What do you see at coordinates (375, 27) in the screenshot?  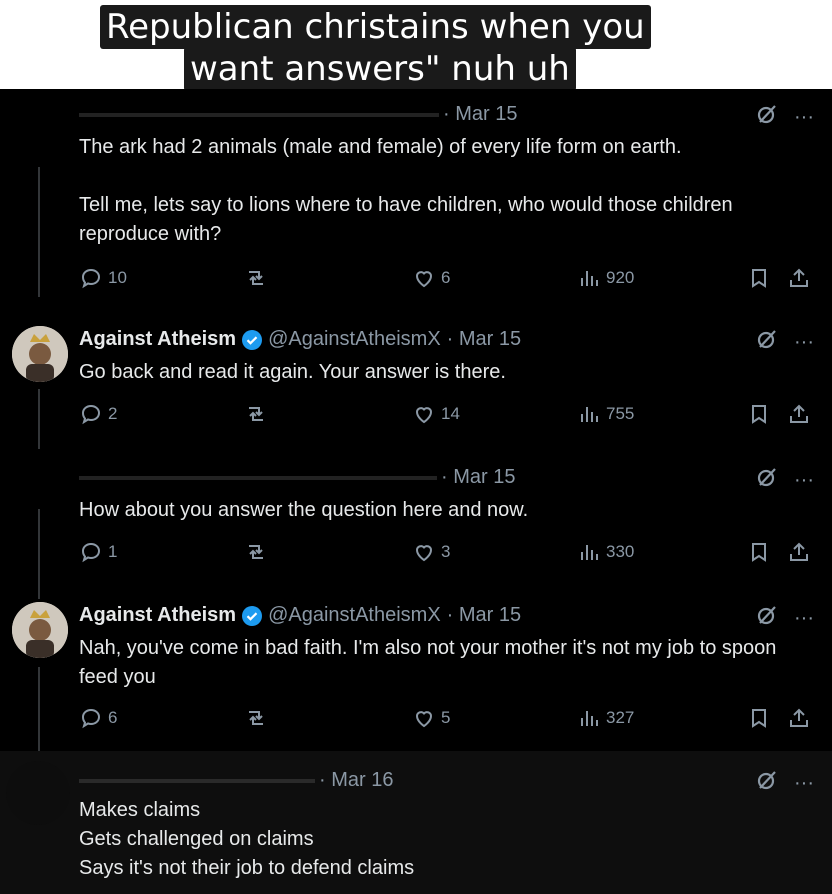 I see `caption-line-1: Republican christains when you` at bounding box center [375, 27].